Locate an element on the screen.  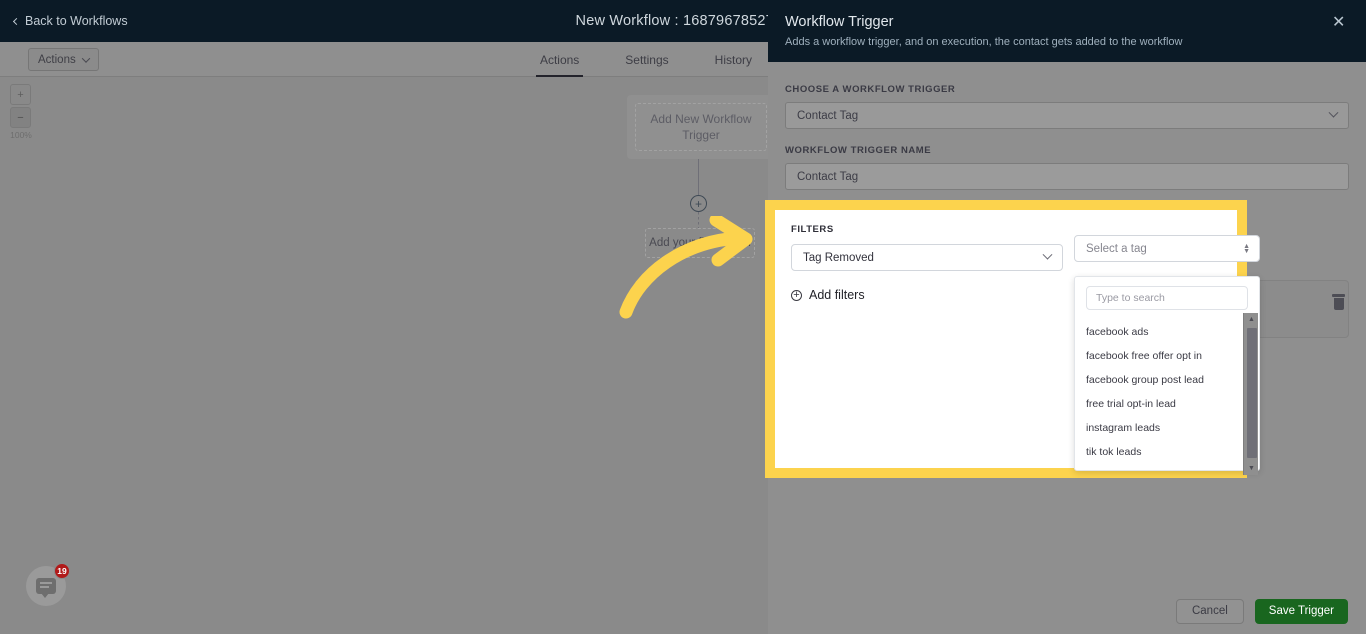
save-trigger-button: Save Trigger is located at coordinates (1301, 611).